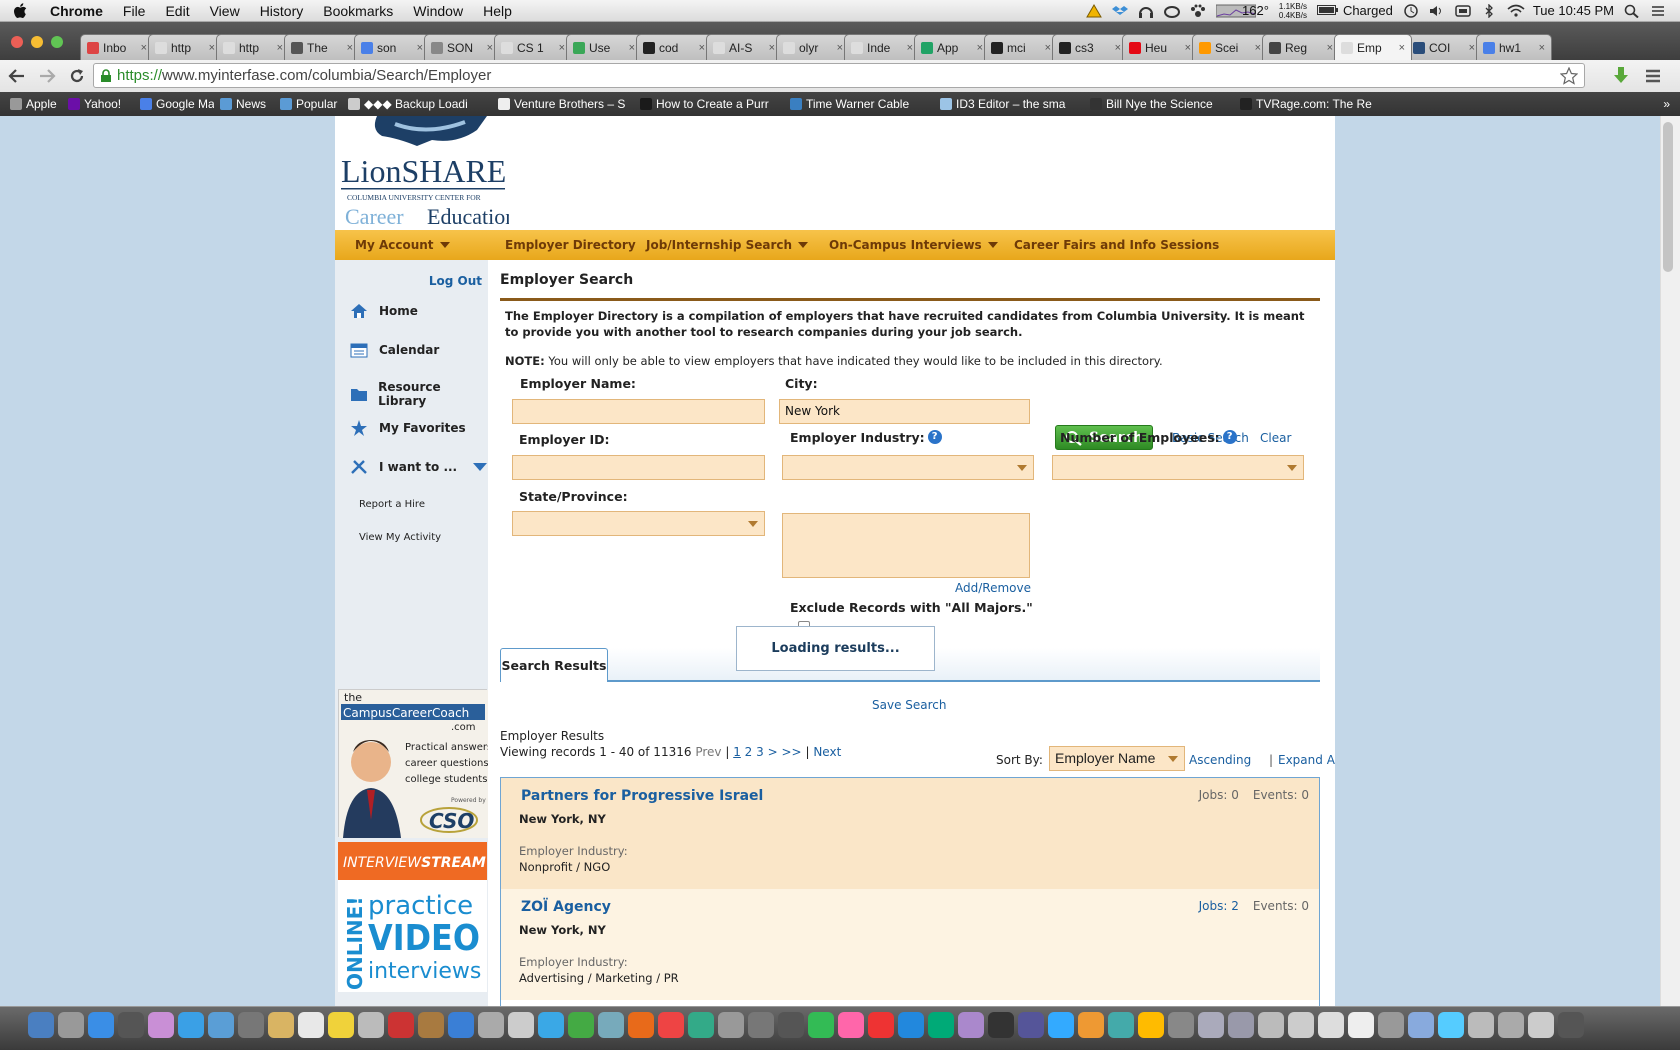 The image size is (1680, 1050). Describe the element at coordinates (1146, 11) in the screenshot. I see `headphones-icon` at that location.